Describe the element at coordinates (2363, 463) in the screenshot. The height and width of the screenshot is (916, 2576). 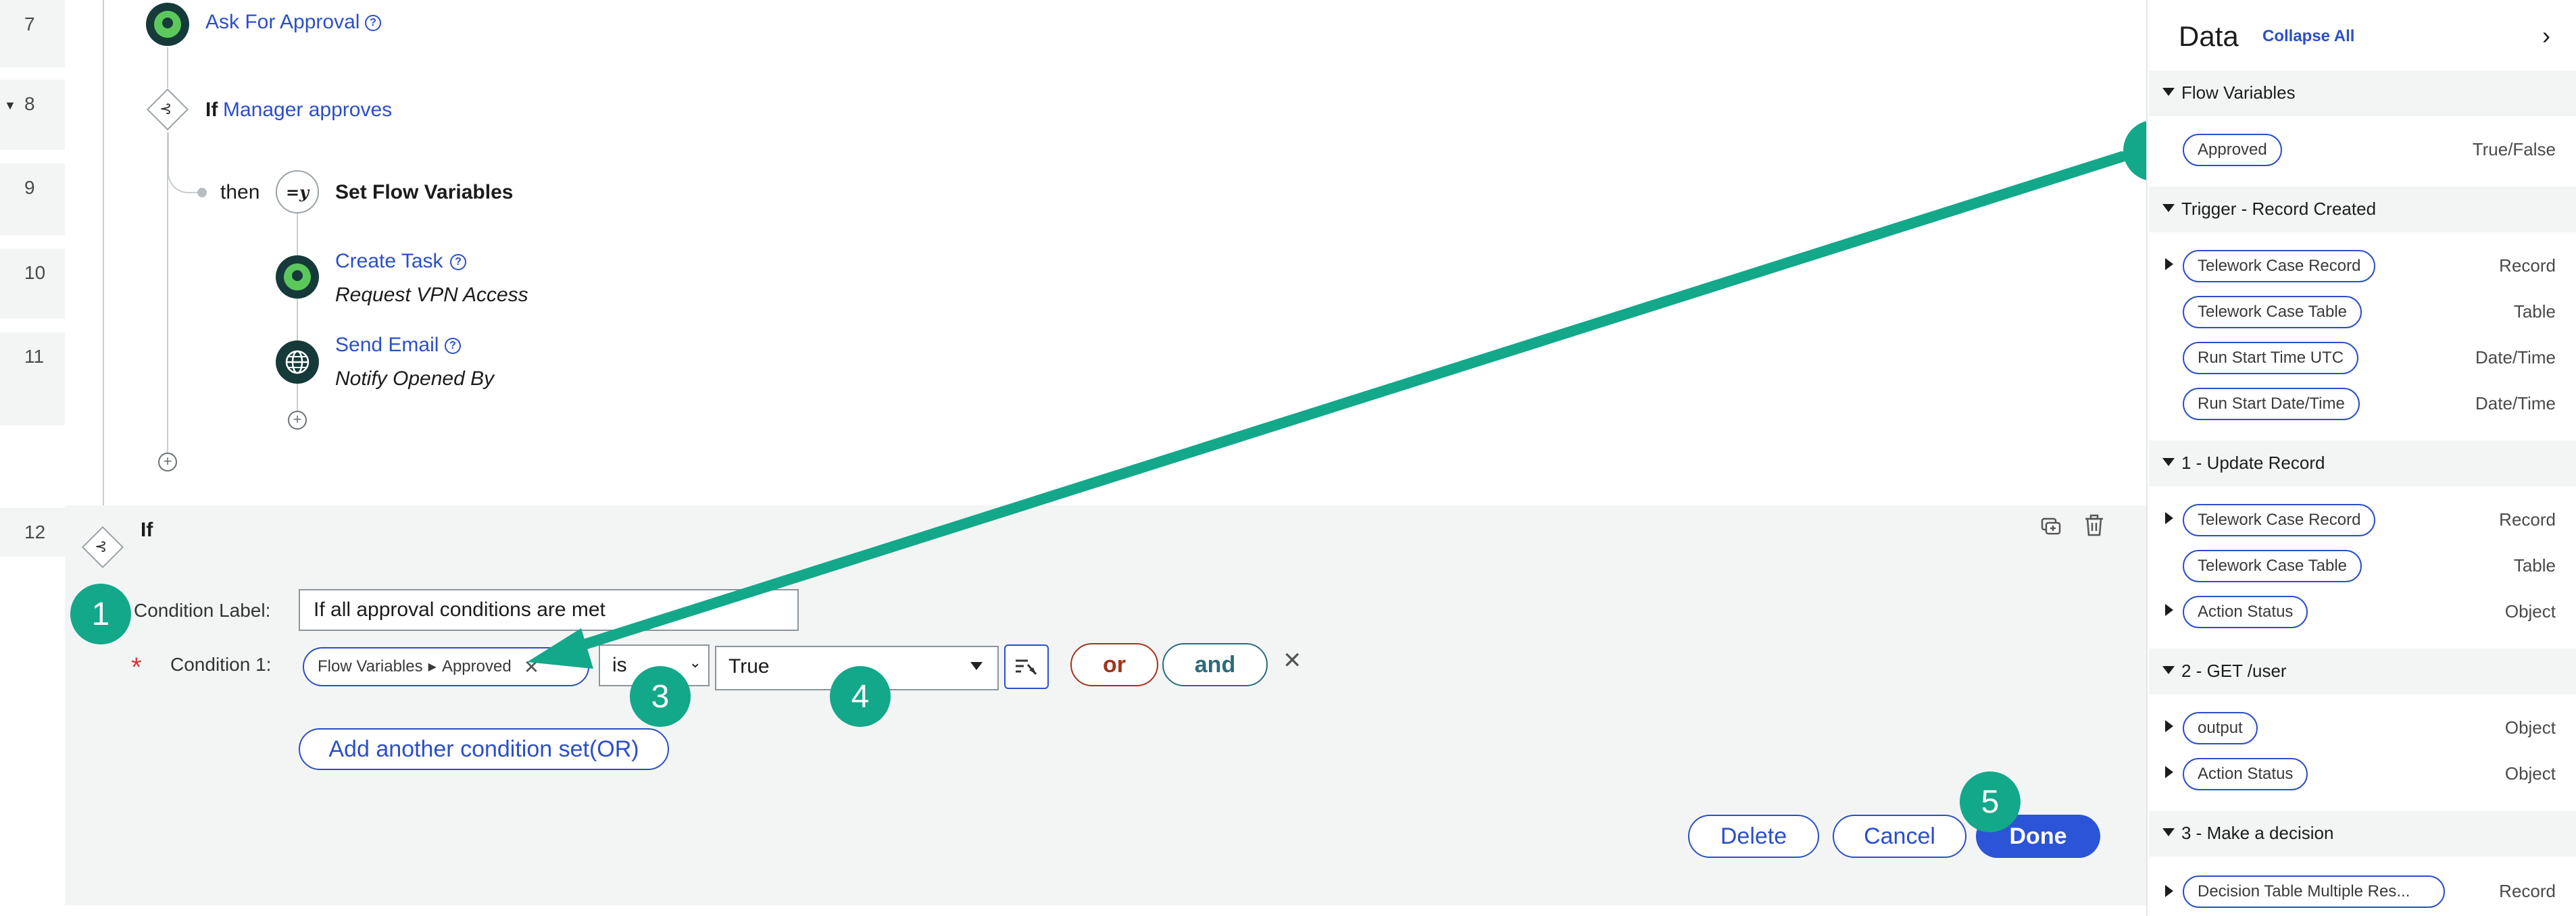
I see `section-update-record: 1 - Update Record` at that location.